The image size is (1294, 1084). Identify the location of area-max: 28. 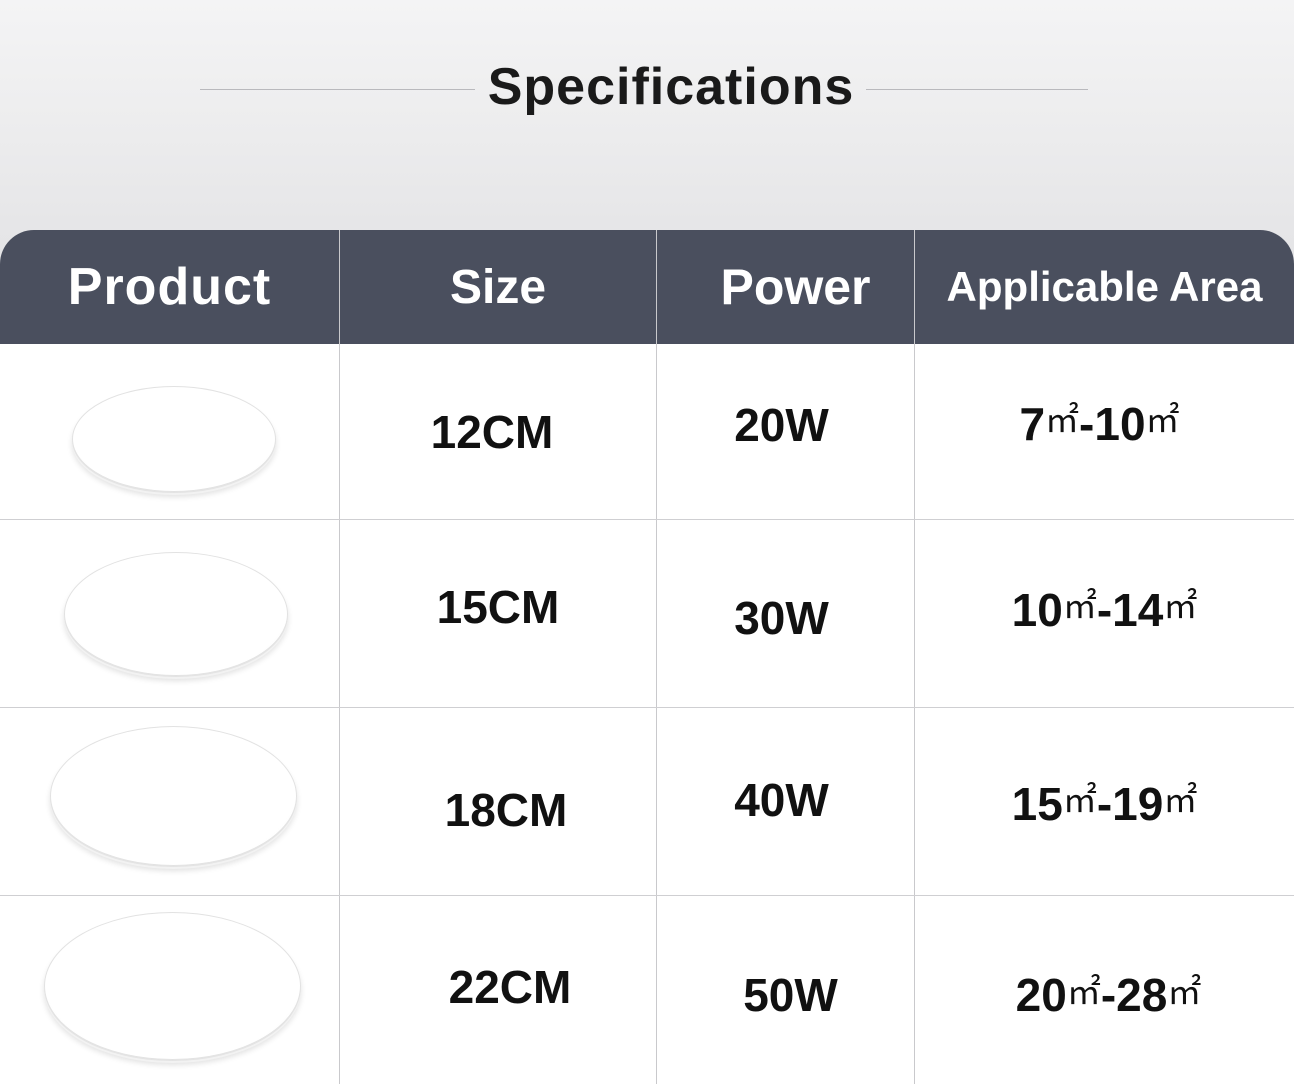
(1142, 995).